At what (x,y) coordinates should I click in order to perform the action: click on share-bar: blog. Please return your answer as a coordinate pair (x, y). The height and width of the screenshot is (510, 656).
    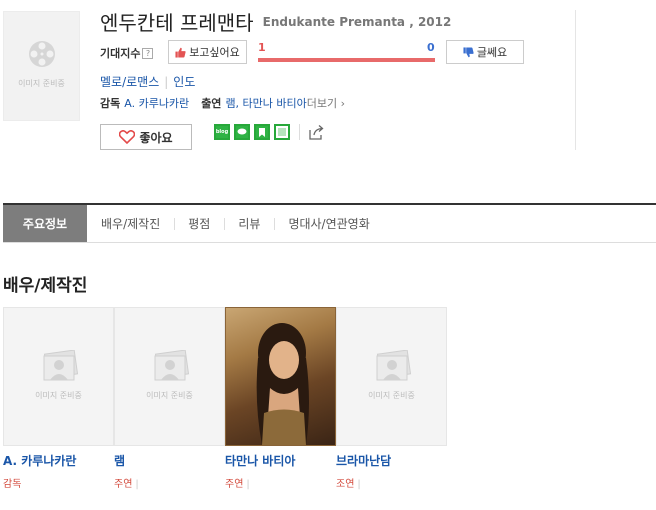
    Looking at the image, I should click on (269, 132).